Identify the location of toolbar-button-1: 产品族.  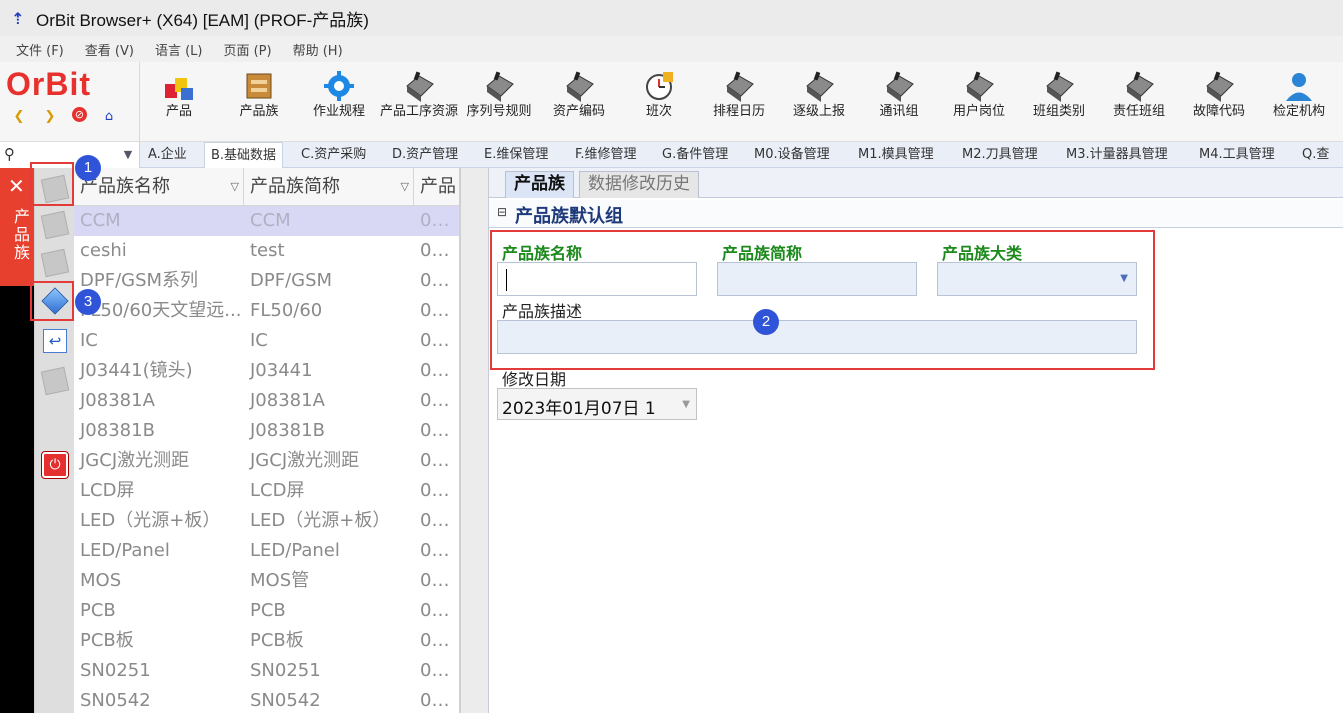
(259, 104).